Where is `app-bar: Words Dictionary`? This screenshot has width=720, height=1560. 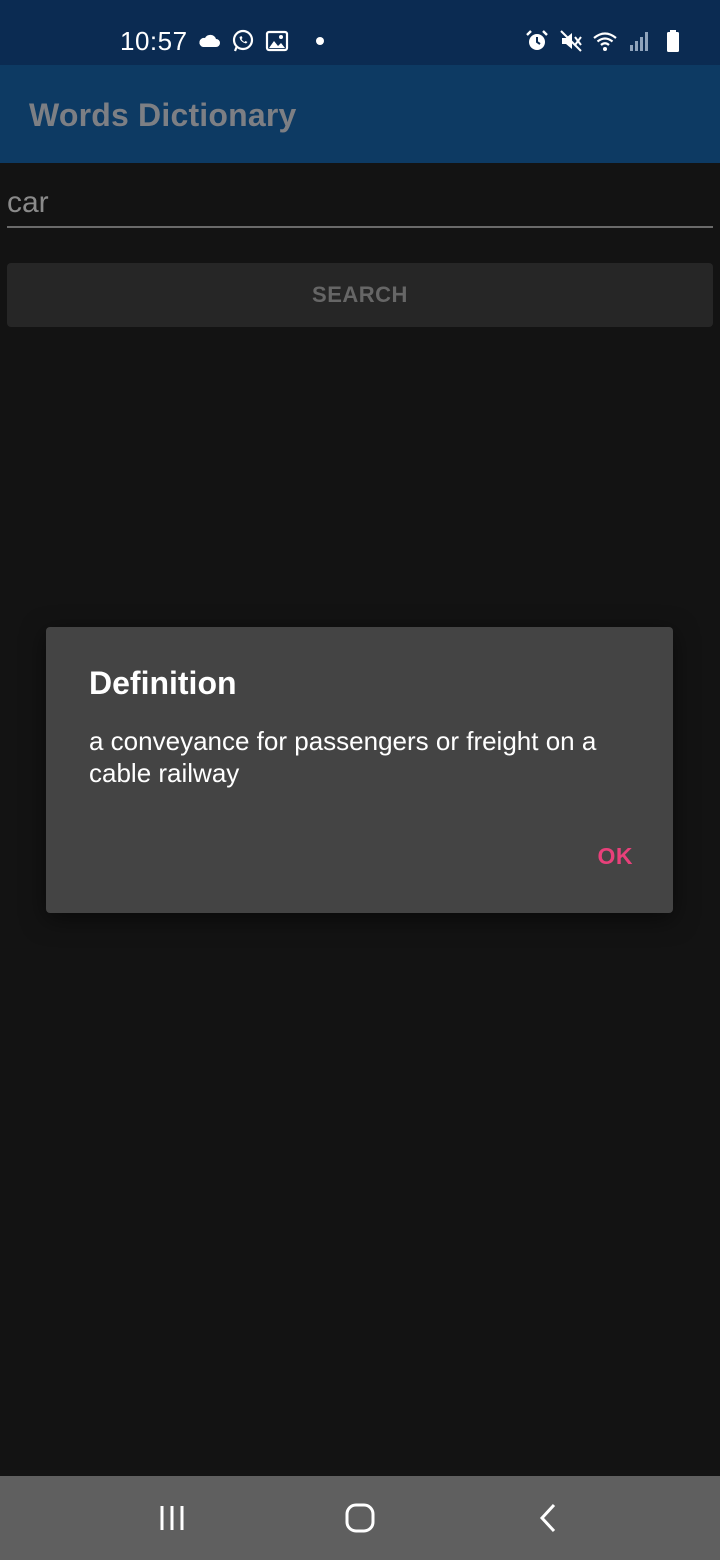 app-bar: Words Dictionary is located at coordinates (360, 114).